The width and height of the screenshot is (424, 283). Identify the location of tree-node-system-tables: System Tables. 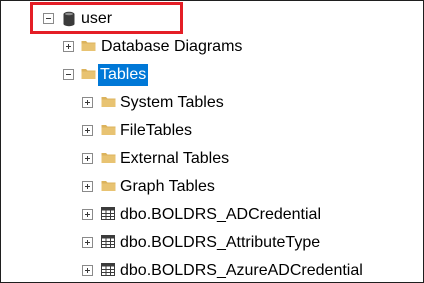
(121, 103).